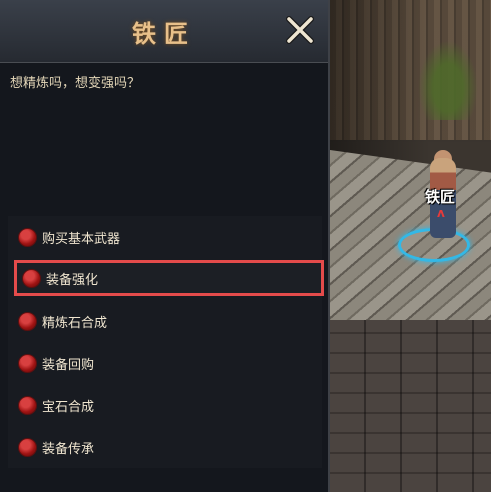  Describe the element at coordinates (441, 213) in the screenshot. I see `npc-marker-icon: ʌ` at that location.